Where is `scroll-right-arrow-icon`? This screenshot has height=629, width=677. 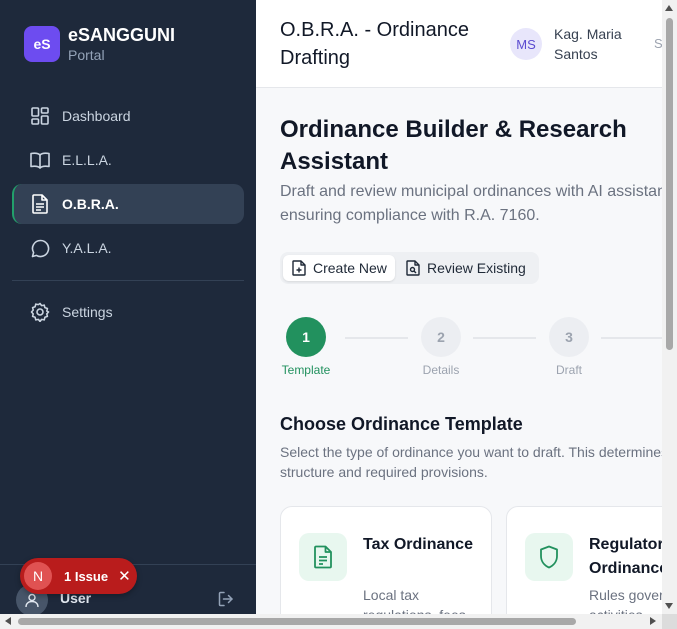 scroll-right-arrow-icon is located at coordinates (653, 621).